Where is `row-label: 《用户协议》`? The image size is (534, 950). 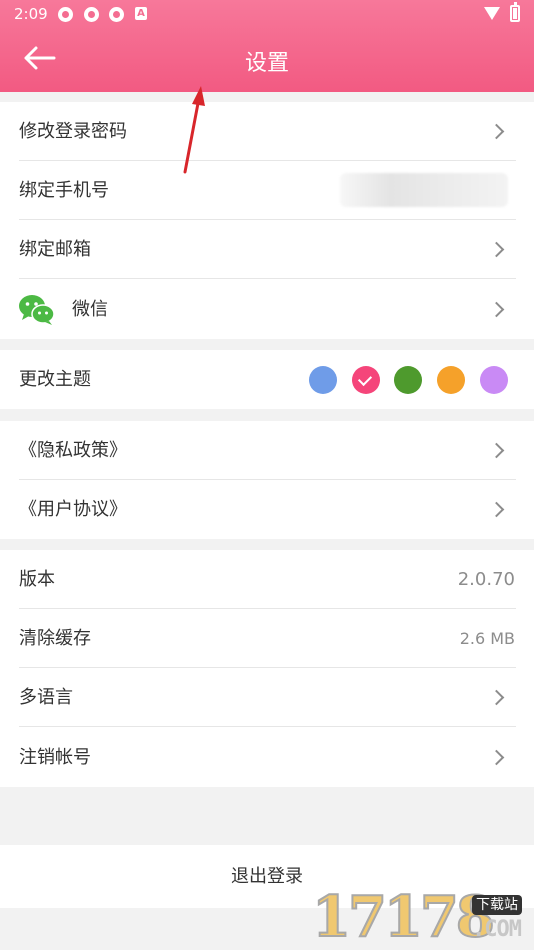
row-label: 《用户协议》 is located at coordinates (73, 509).